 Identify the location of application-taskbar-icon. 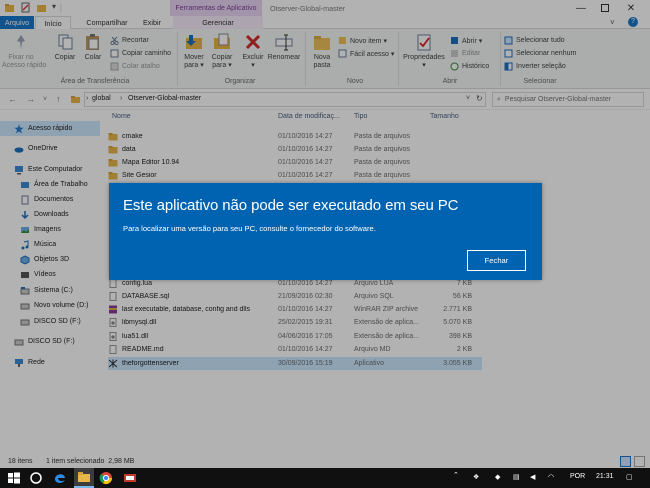
(130, 478).